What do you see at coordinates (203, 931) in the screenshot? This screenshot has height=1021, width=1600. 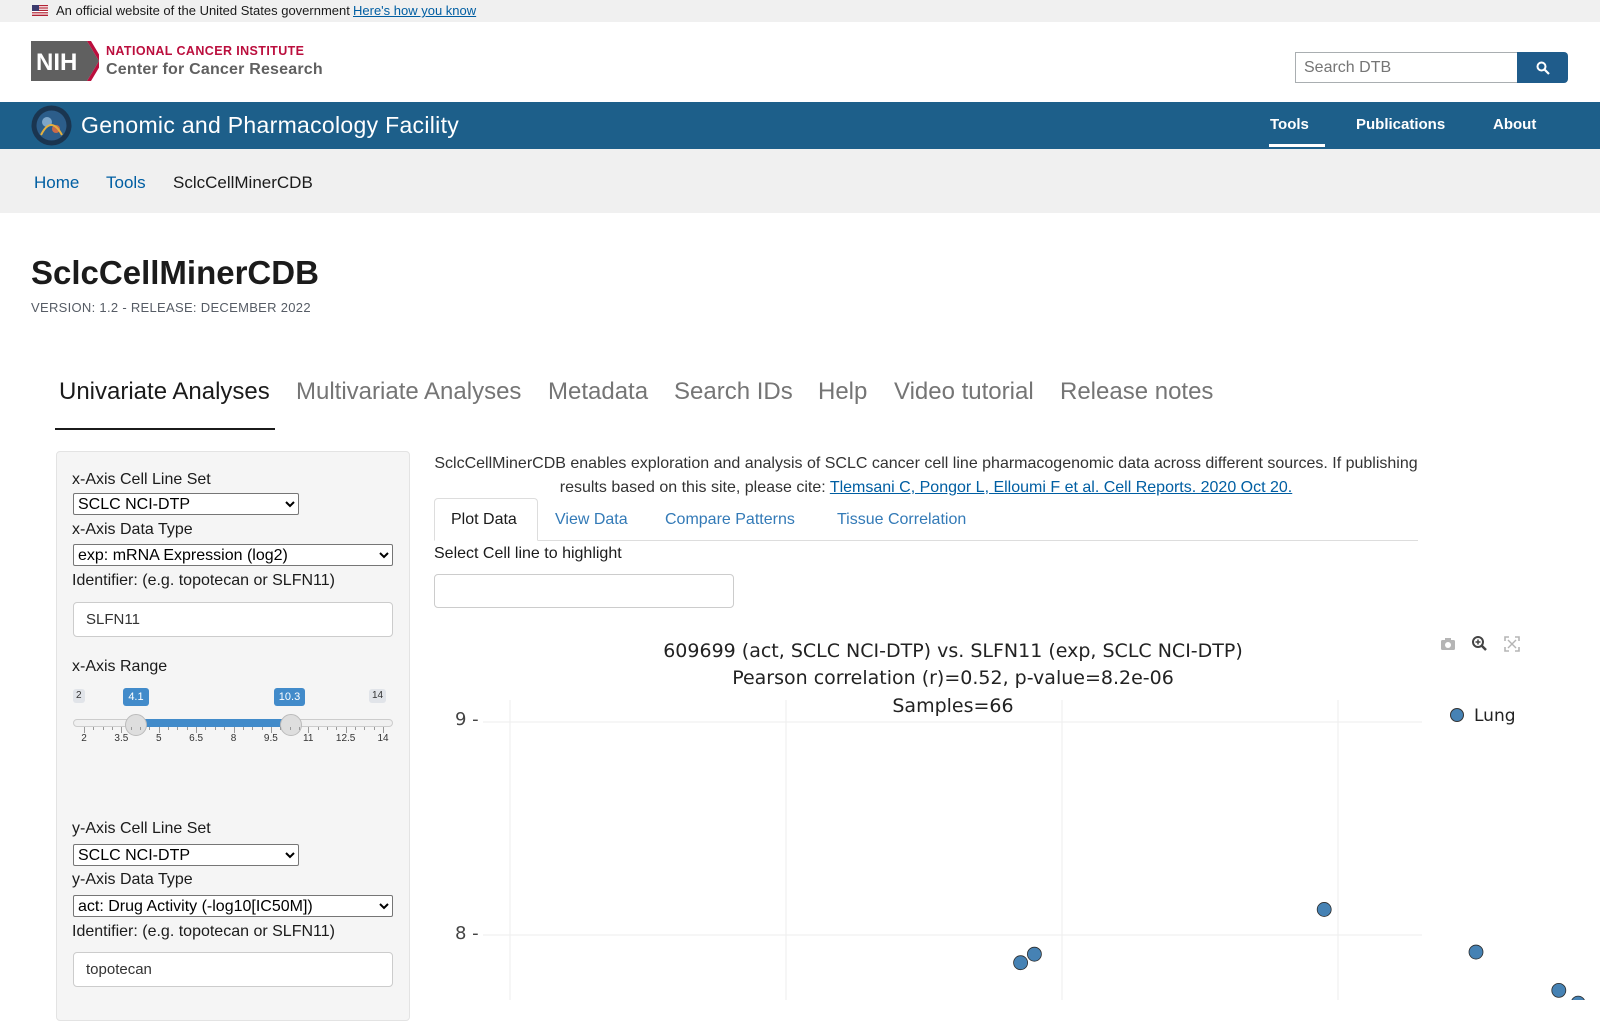 I see `y-identifier-label: Identifier: (e.g. topotecan or SLFN11)` at bounding box center [203, 931].